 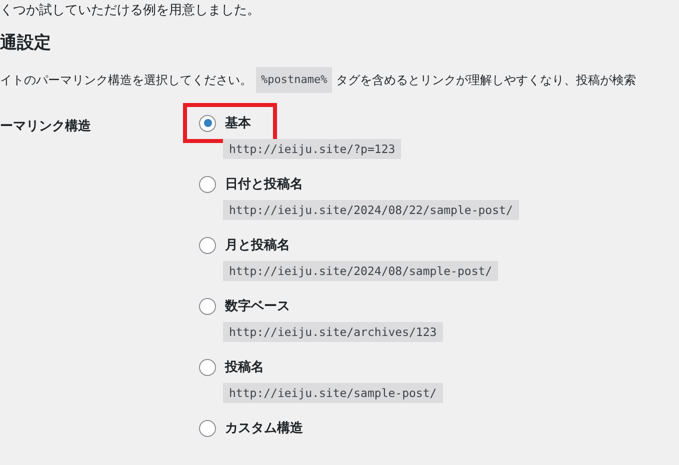 What do you see at coordinates (294, 80) in the screenshot?
I see `code-tag: %postname%` at bounding box center [294, 80].